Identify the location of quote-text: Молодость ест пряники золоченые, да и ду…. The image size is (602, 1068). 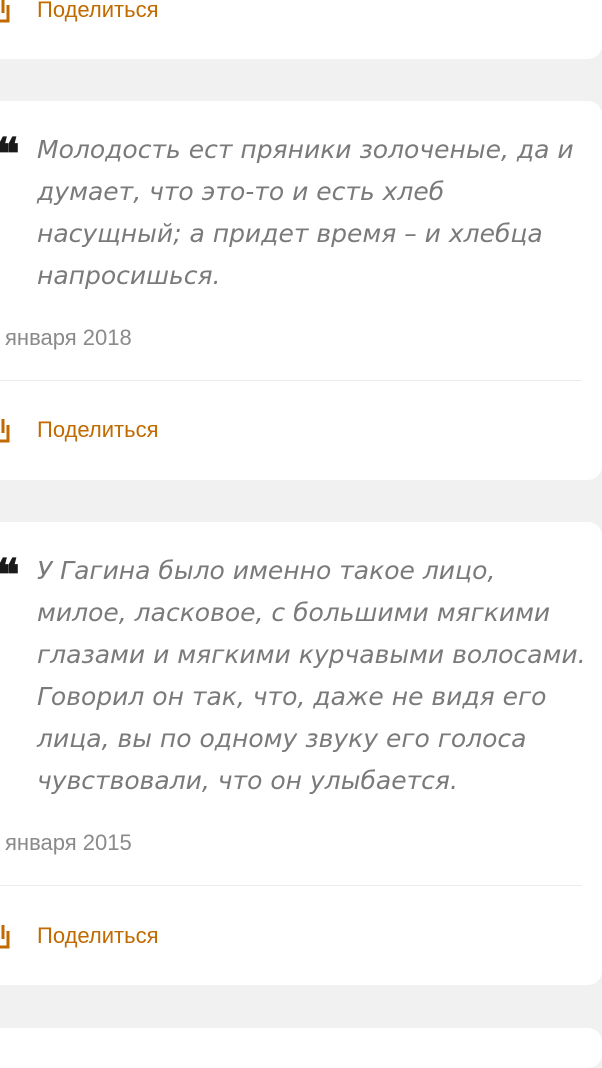
(312, 213).